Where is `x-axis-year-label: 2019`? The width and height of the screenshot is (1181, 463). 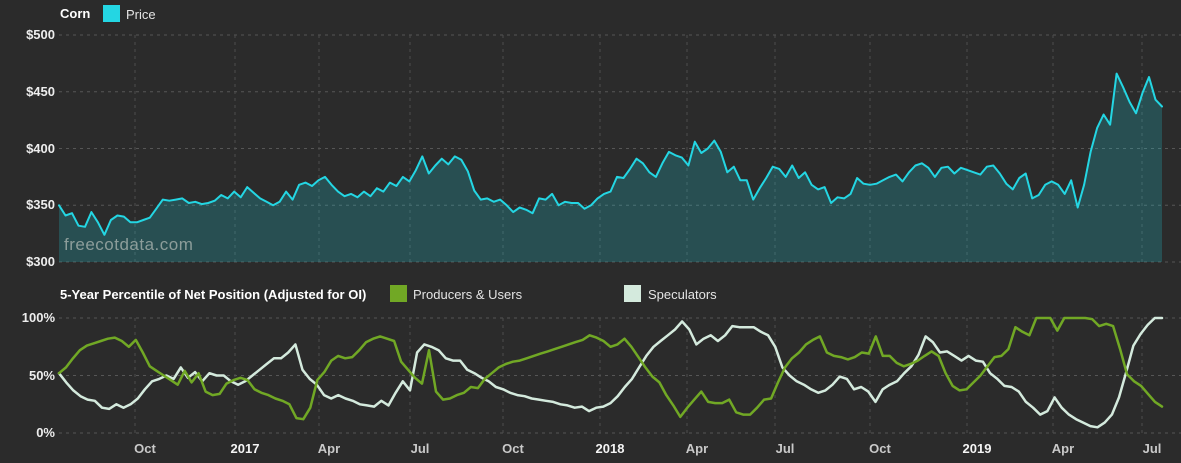
x-axis-year-label: 2019 is located at coordinates (977, 448).